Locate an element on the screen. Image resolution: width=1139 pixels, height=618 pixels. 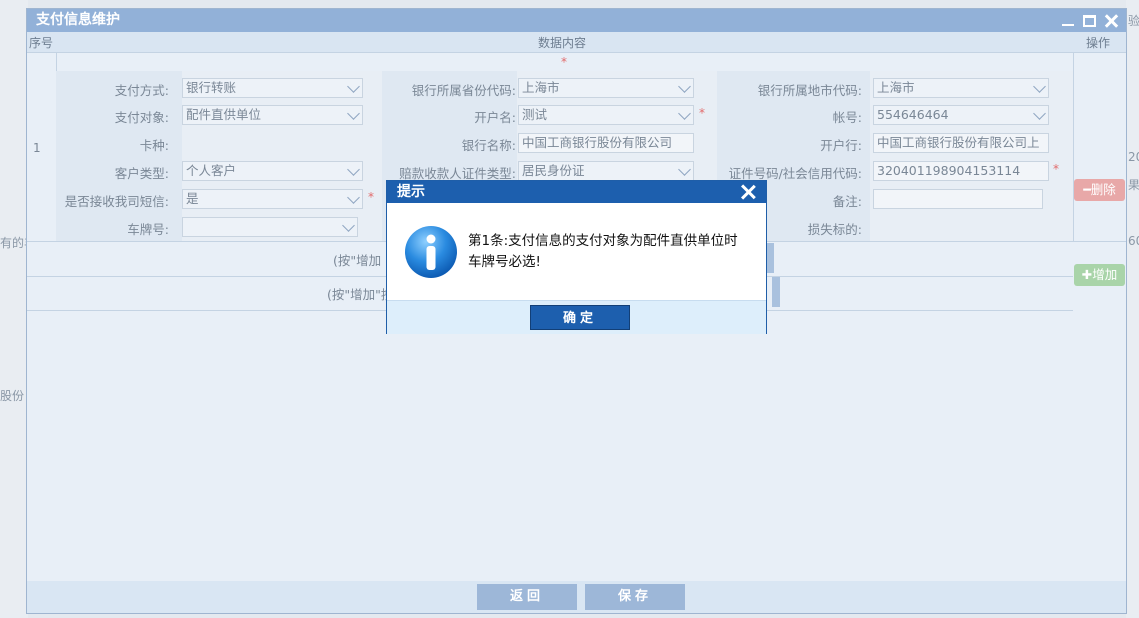
sms-select: 是 is located at coordinates (272, 199).